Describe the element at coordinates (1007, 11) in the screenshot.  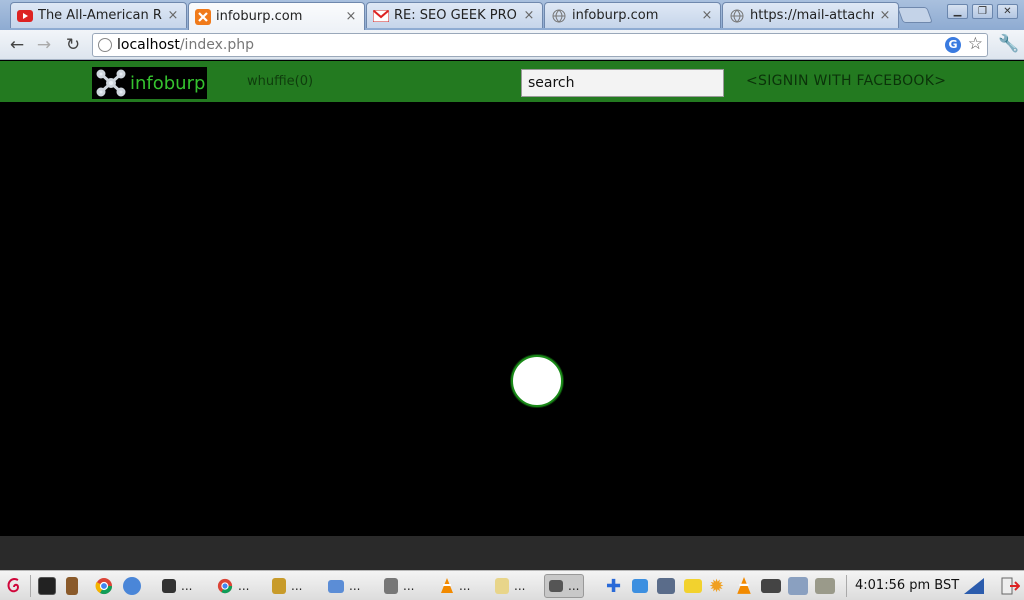
I see `window-close-button: ✕` at that location.